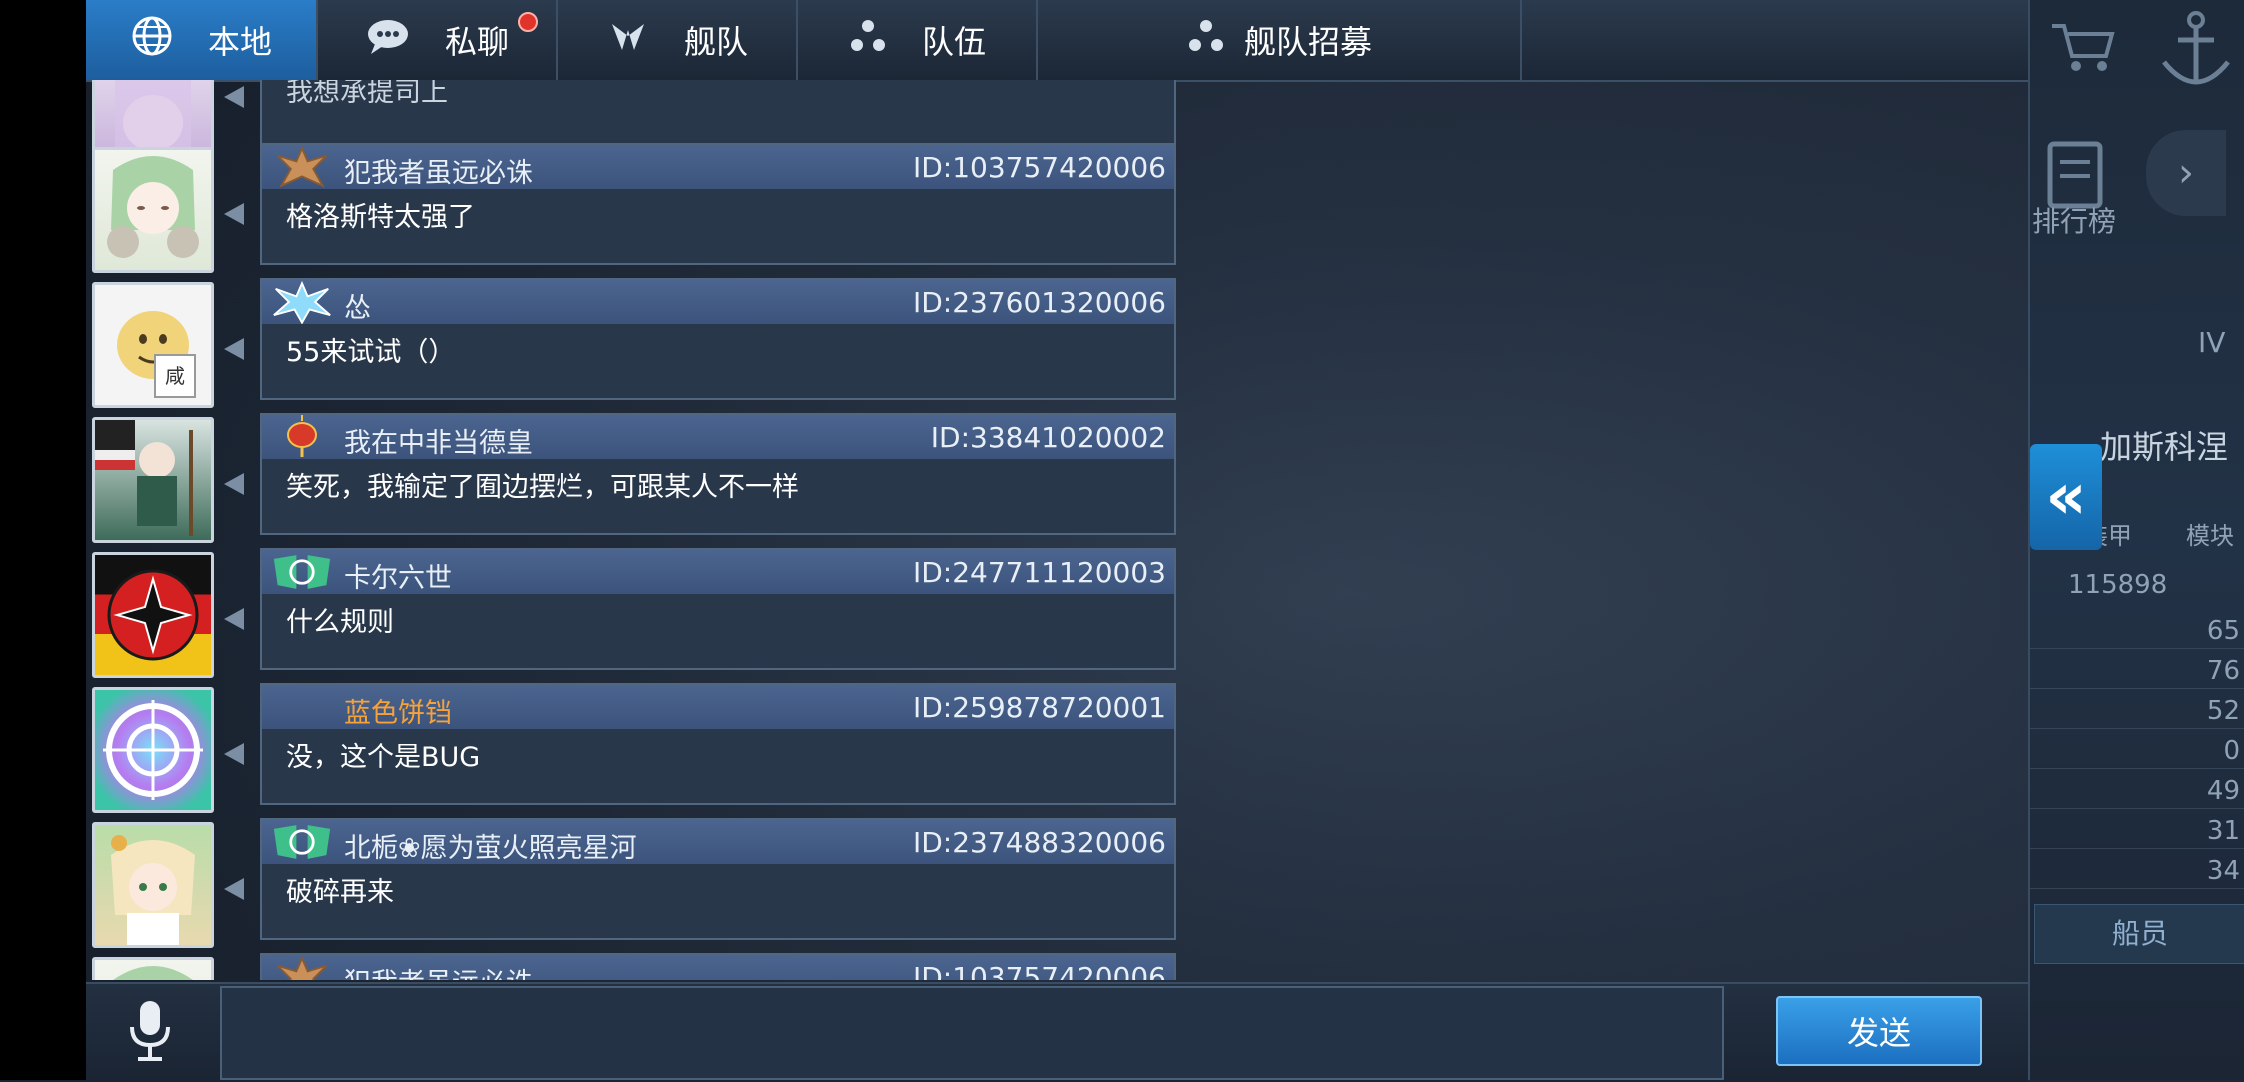 The image size is (2244, 1082). What do you see at coordinates (1039, 302) in the screenshot?
I see `user-id: ID:237601320006` at bounding box center [1039, 302].